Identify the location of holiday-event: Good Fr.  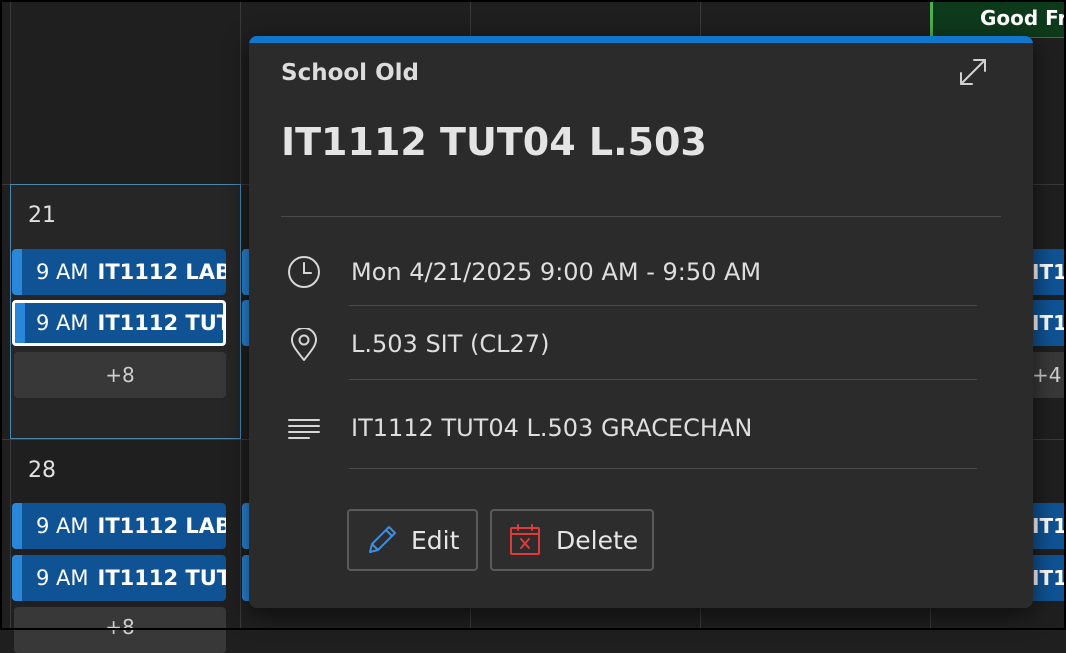
(998, 19).